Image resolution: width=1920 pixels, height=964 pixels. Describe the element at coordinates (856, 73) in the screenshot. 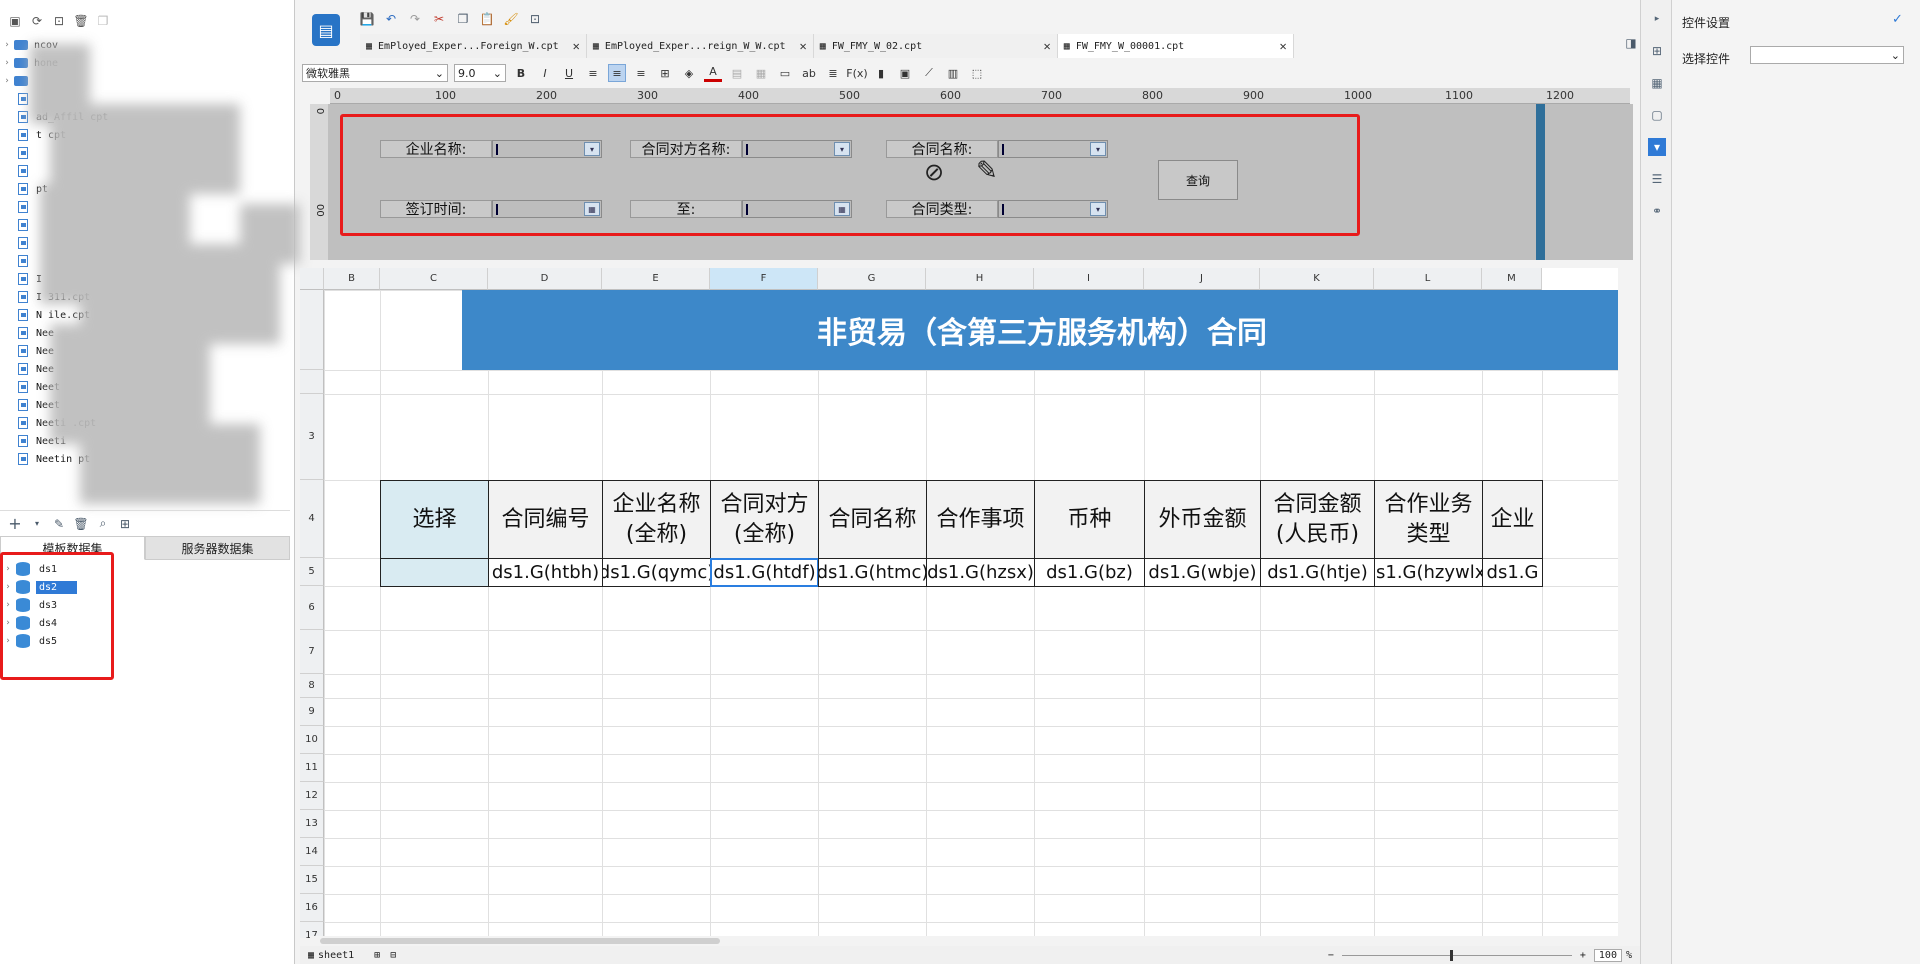

I see `formula-icon: F(x)` at that location.